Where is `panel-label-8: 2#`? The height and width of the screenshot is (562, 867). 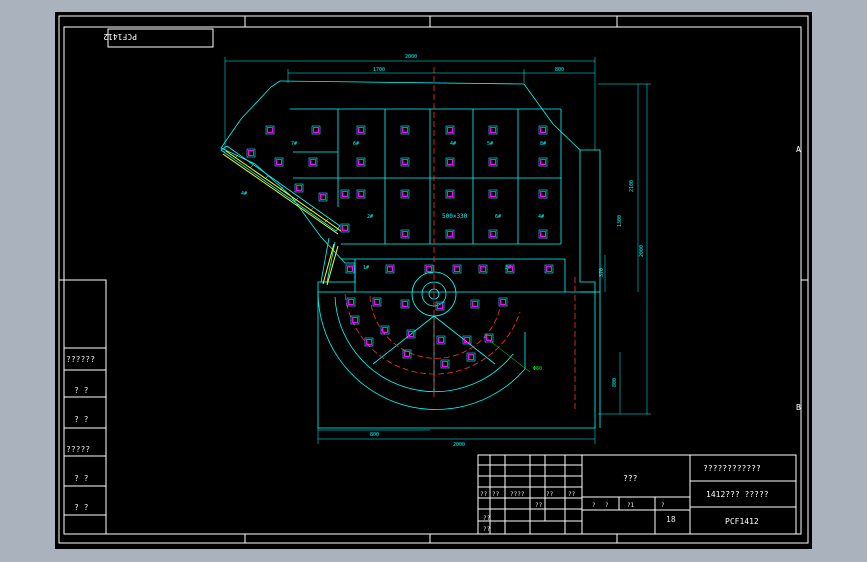 panel-label-8: 2# is located at coordinates (370, 217).